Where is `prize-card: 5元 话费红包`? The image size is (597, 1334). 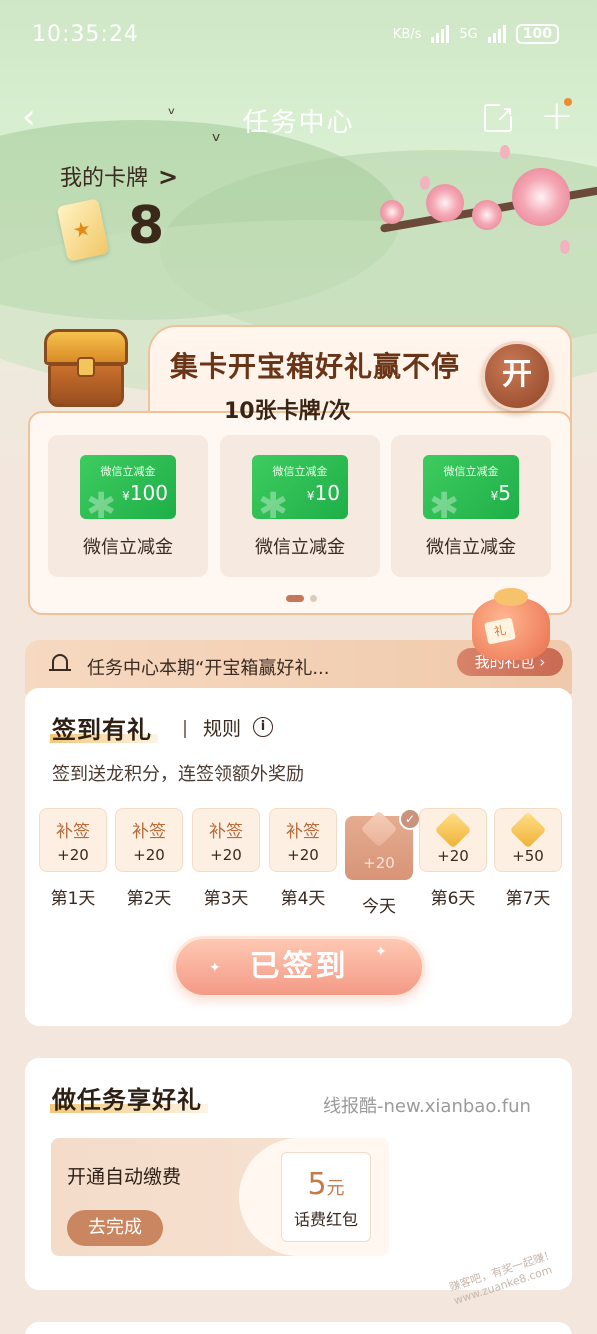 prize-card: 5元 话费红包 is located at coordinates (326, 1197).